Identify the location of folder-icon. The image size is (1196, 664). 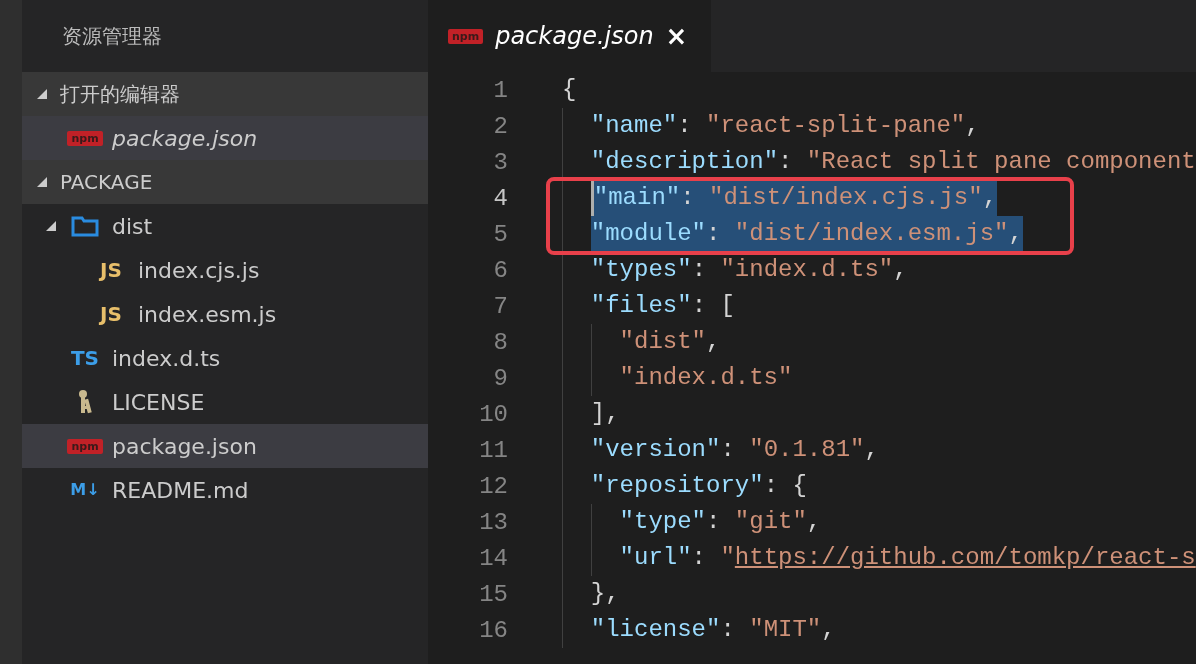
(85, 226).